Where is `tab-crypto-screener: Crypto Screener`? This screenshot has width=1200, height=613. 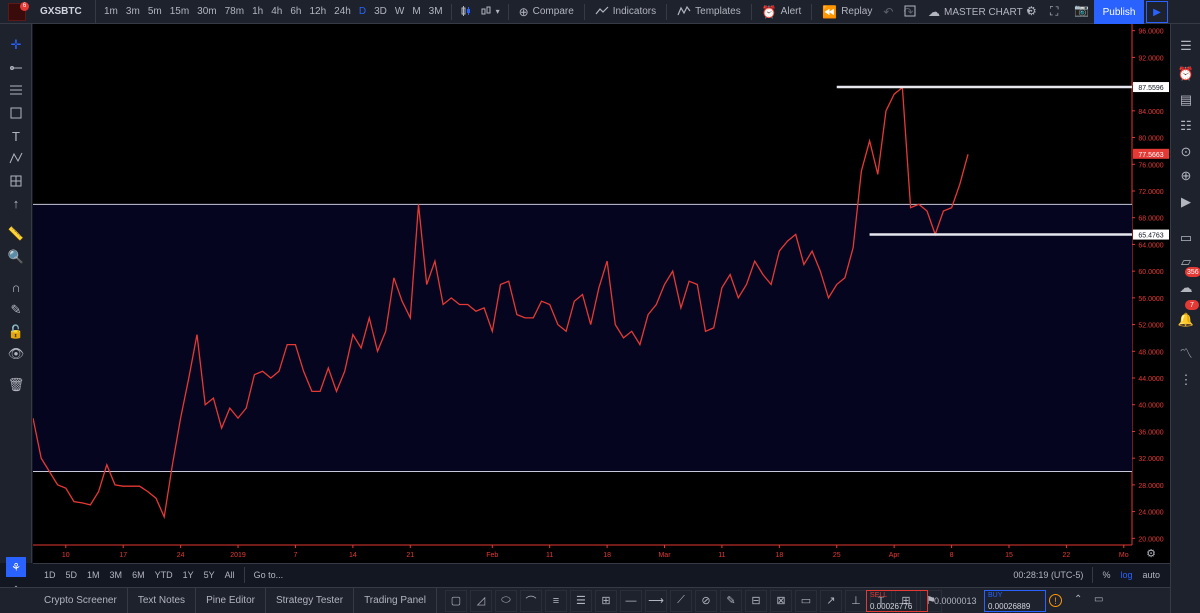
tab-crypto-screener: Crypto Screener is located at coordinates (81, 600).